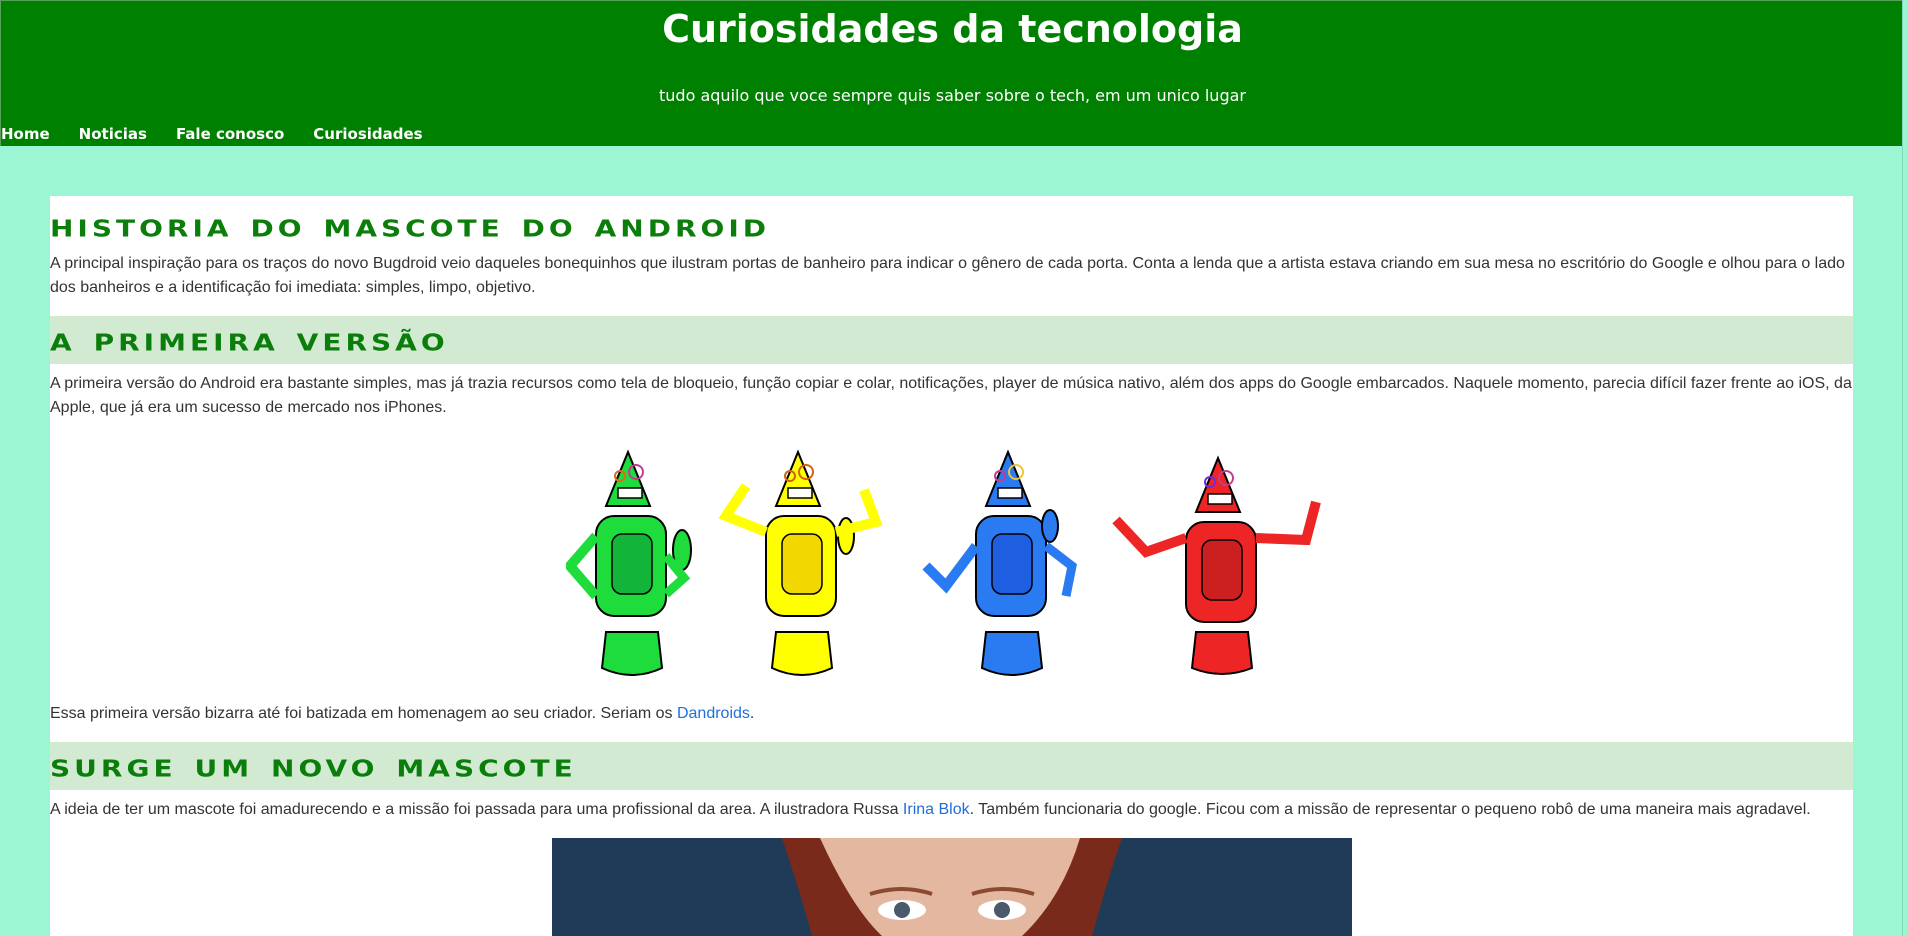  I want to click on caption-end: ., so click(752, 713).